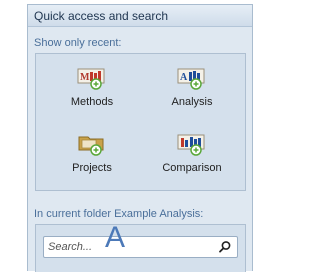  Describe the element at coordinates (92, 102) in the screenshot. I see `recent-methods-label: Methods` at that location.